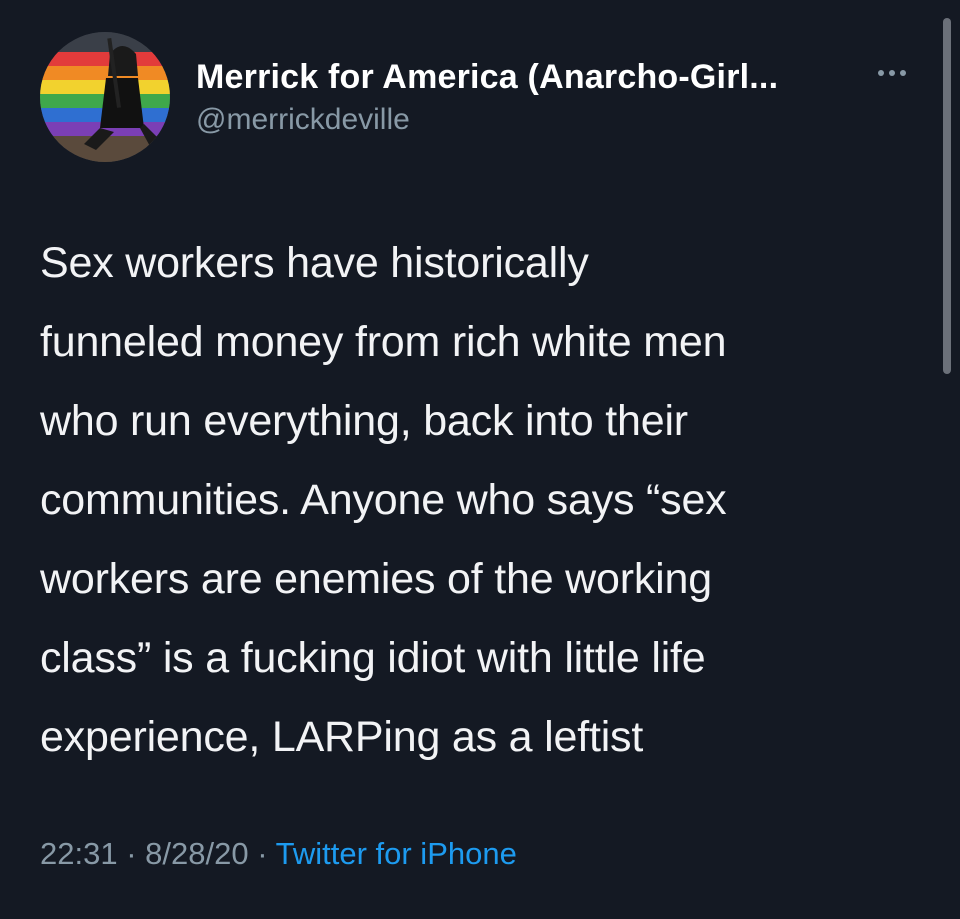 The image size is (960, 919). I want to click on tweet-metadata: 22:31 · 8/28/20 · Twitter for iPhone, so click(278, 854).